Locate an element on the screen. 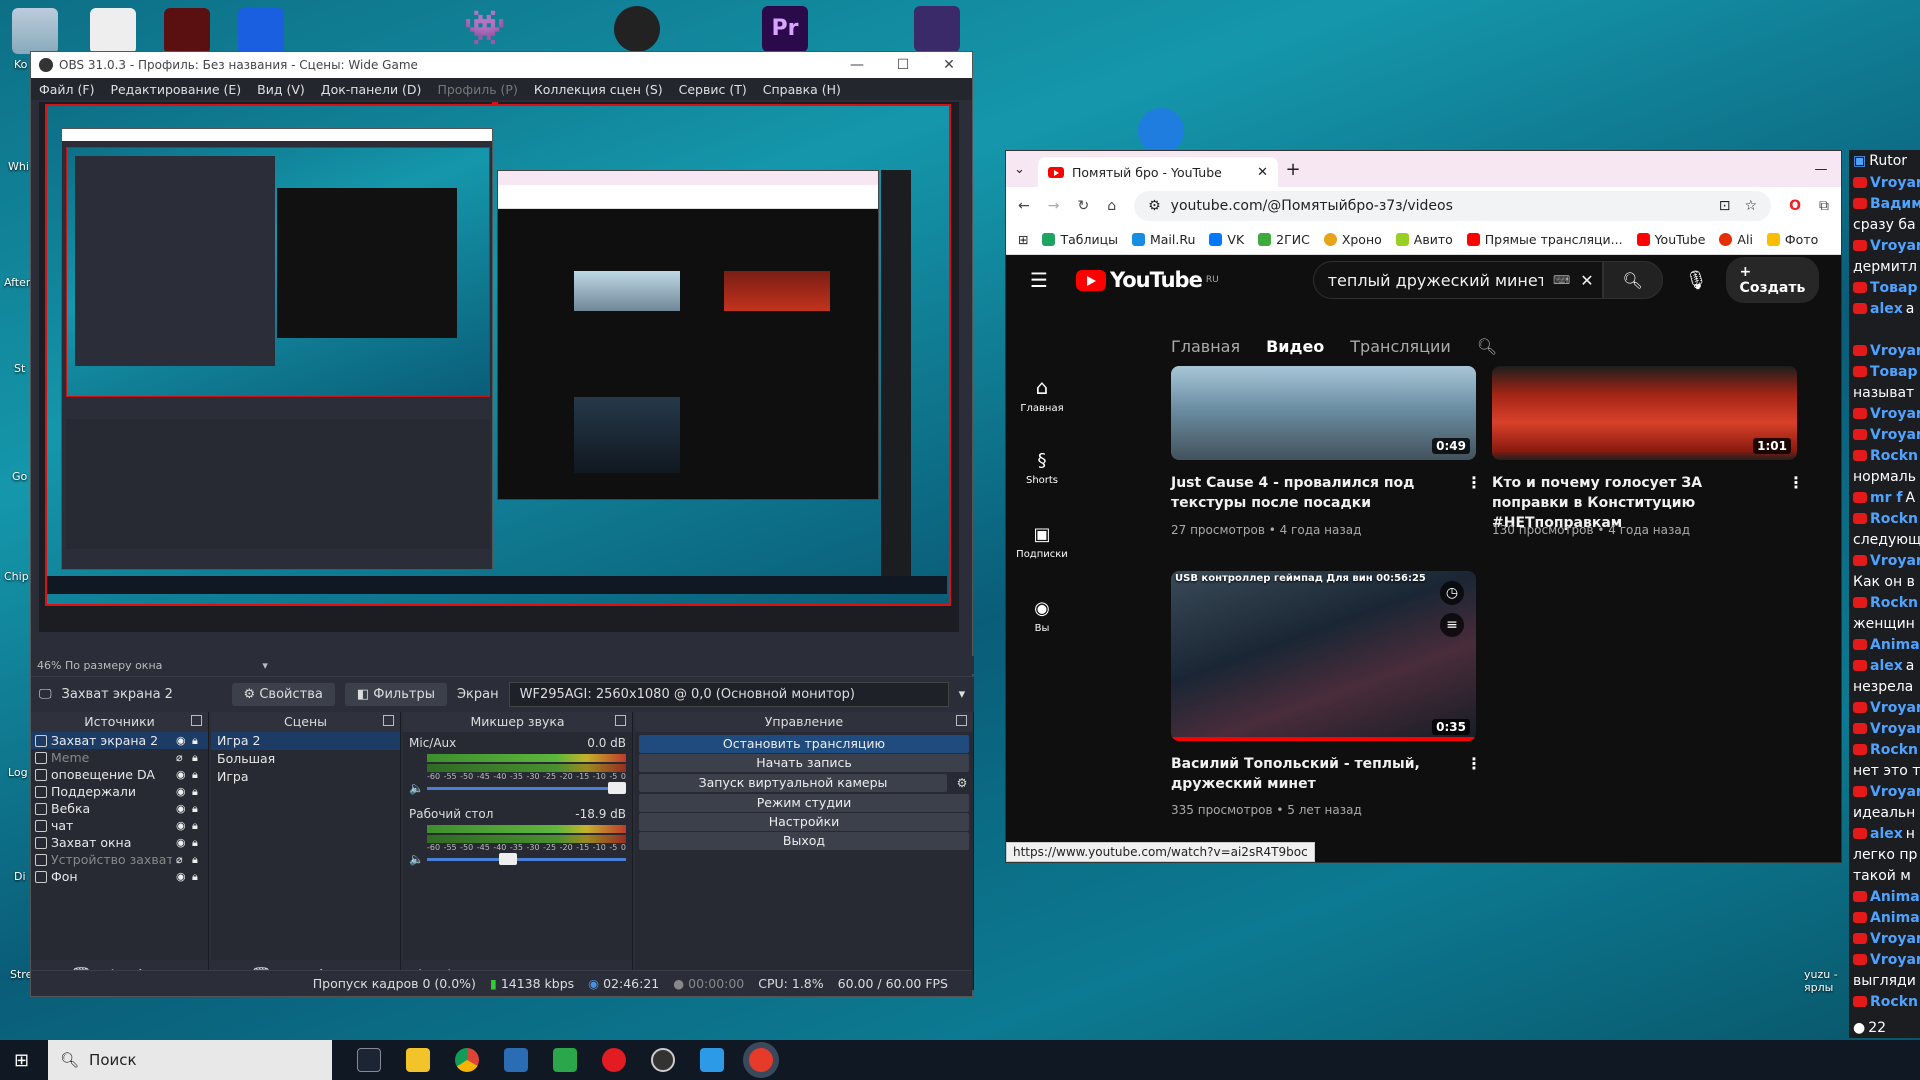 Image resolution: width=1920 pixels, height=1080 pixels. menu-docks: Док-панели (D) is located at coordinates (371, 89).